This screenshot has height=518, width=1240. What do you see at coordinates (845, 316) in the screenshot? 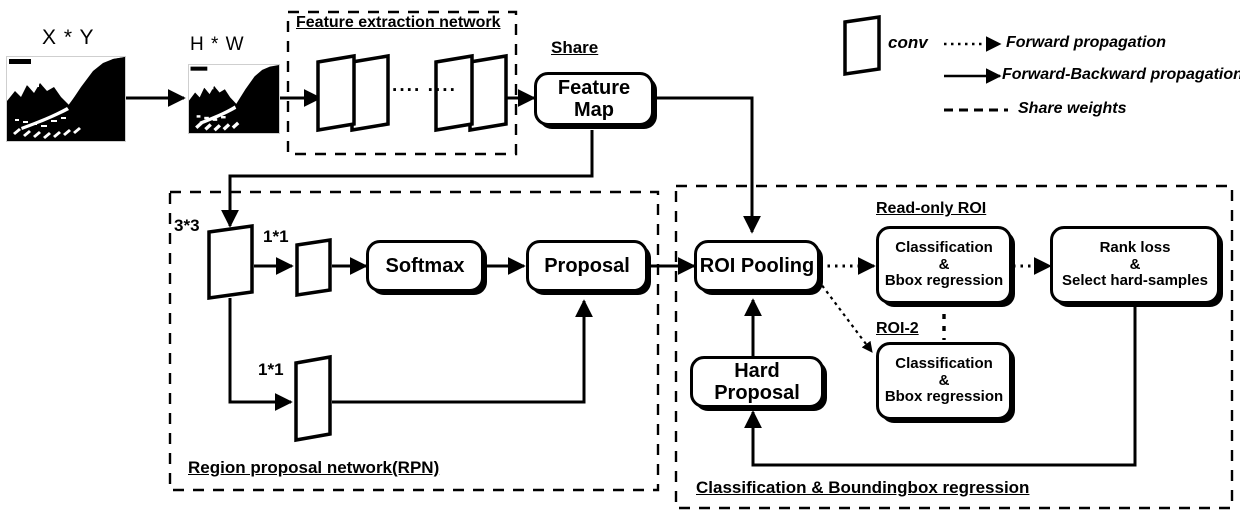
I see `arrow-roipooling-to-roi2` at bounding box center [845, 316].